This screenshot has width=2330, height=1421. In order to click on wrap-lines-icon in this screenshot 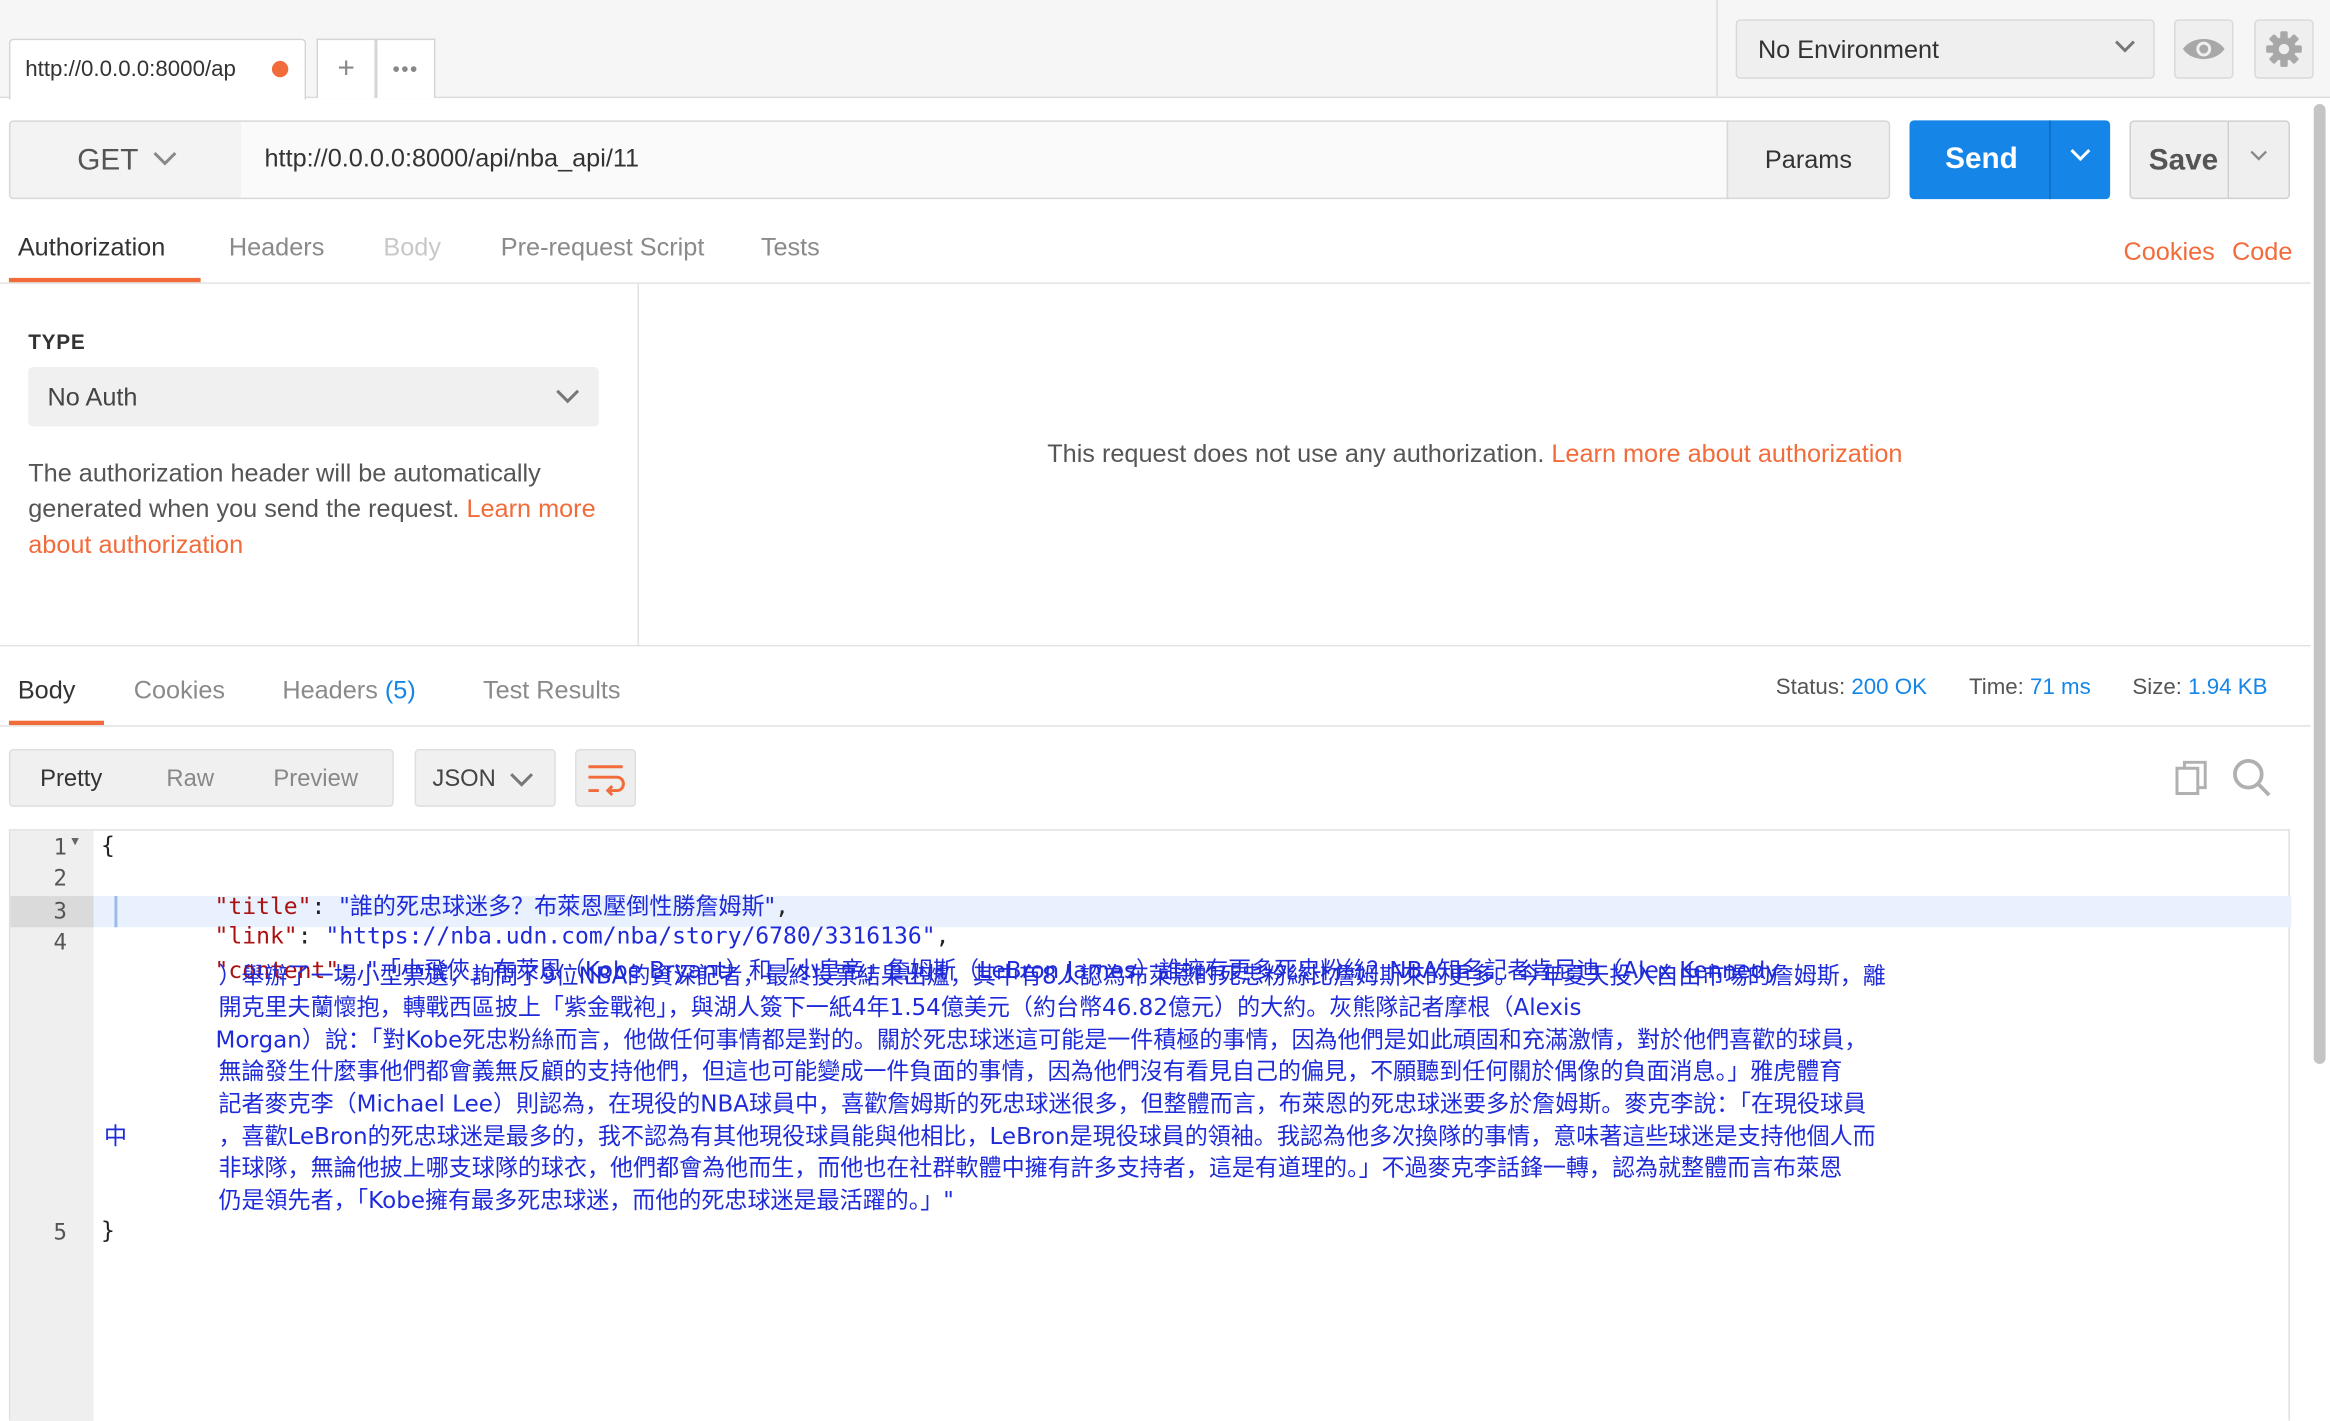, I will do `click(606, 788)`.